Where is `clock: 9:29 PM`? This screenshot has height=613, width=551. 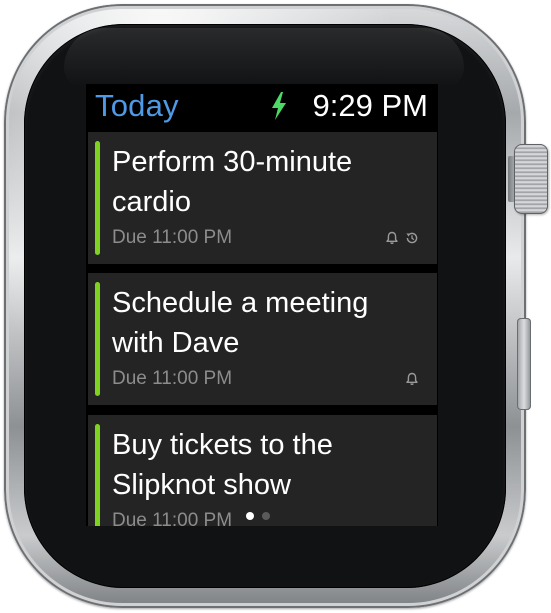 clock: 9:29 PM is located at coordinates (370, 105).